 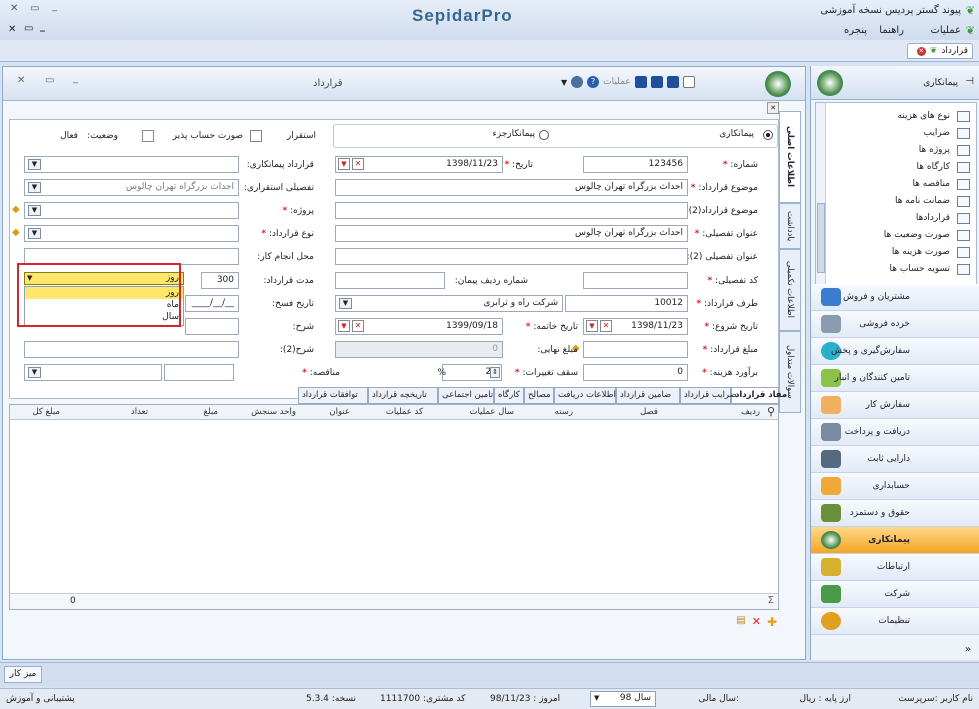 What do you see at coordinates (358, 164) in the screenshot?
I see `date-clear-icon: ✕` at bounding box center [358, 164].